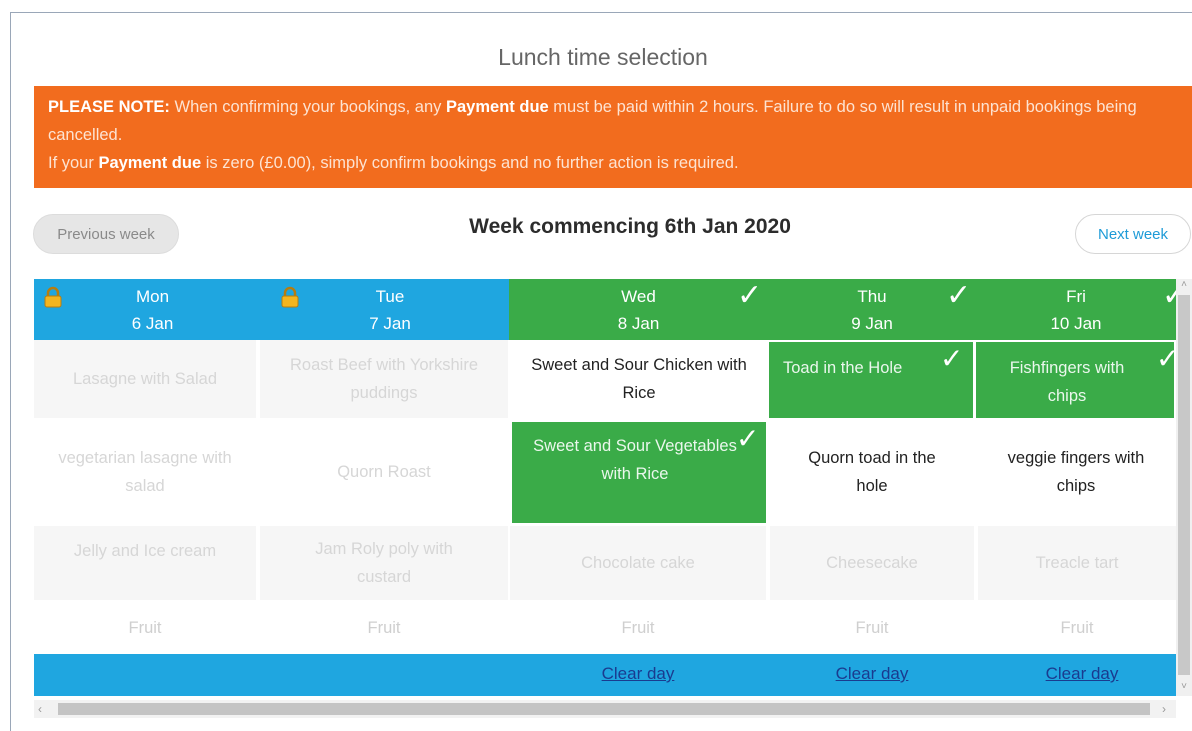  Describe the element at coordinates (40, 709) in the screenshot. I see `scroll-left-icon: ‹` at that location.